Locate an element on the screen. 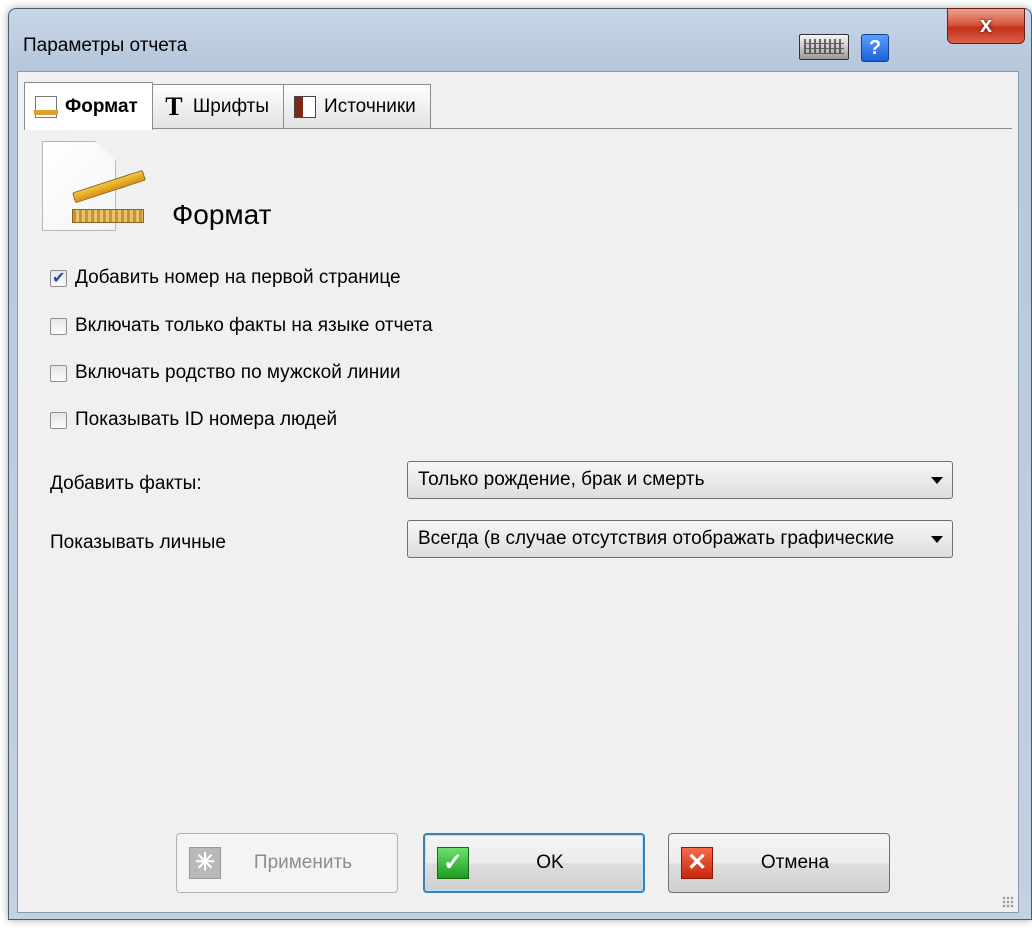 The width and height of the screenshot is (1032, 928). tab-strip: Формат T Шрифты Источники is located at coordinates (227, 106).